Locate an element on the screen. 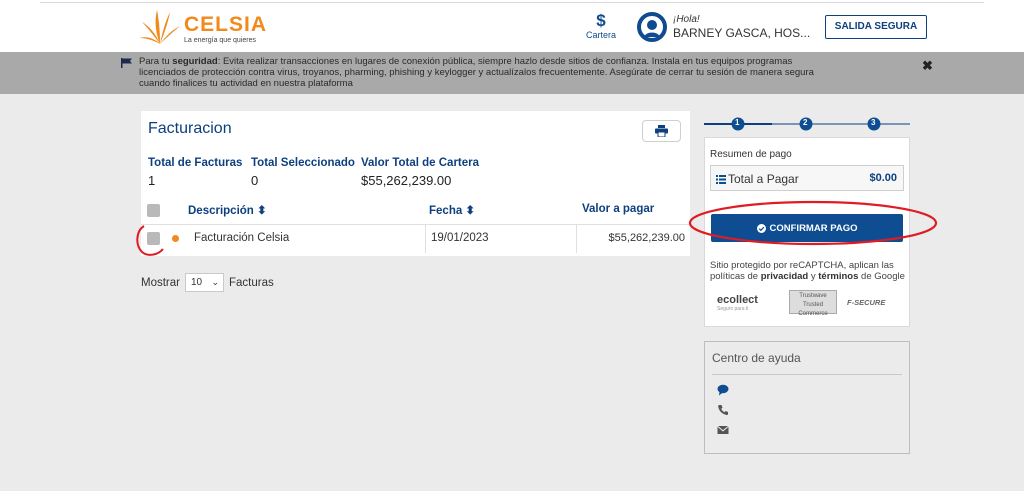  checkbox-highlight-annotation is located at coordinates (150, 240).